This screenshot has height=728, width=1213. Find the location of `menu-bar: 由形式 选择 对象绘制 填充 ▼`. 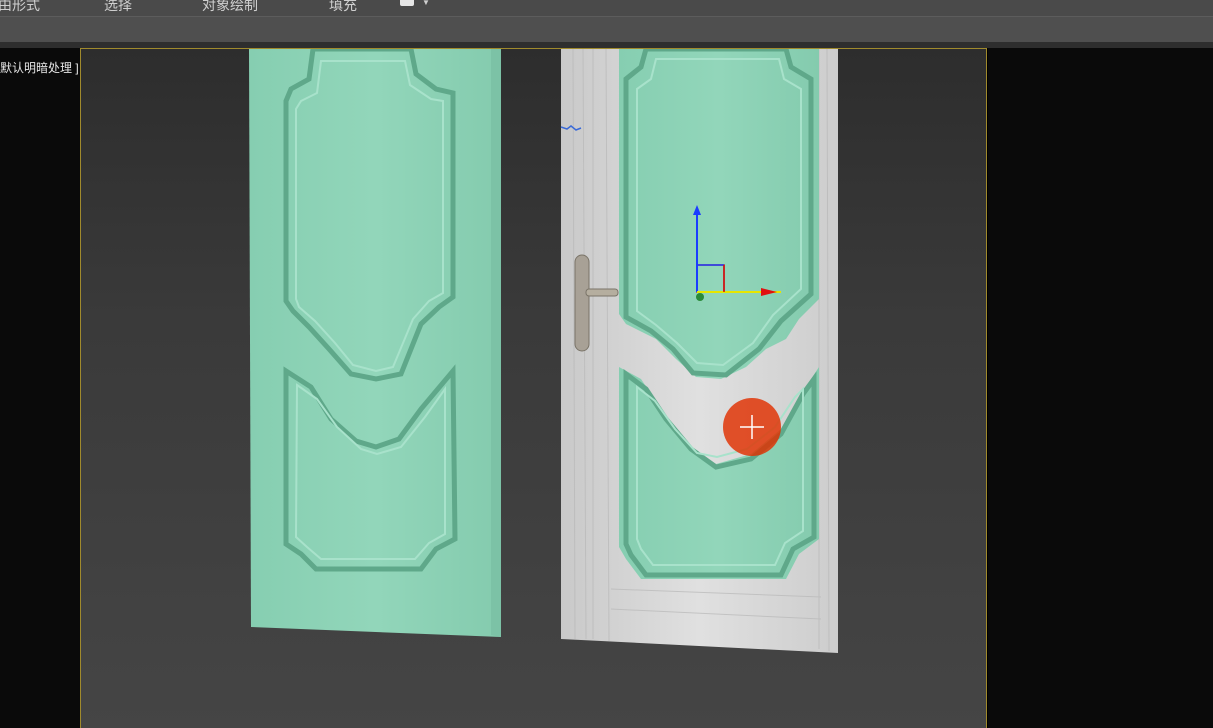

menu-bar: 由形式 选择 对象绘制 填充 ▼ is located at coordinates (606, 8).